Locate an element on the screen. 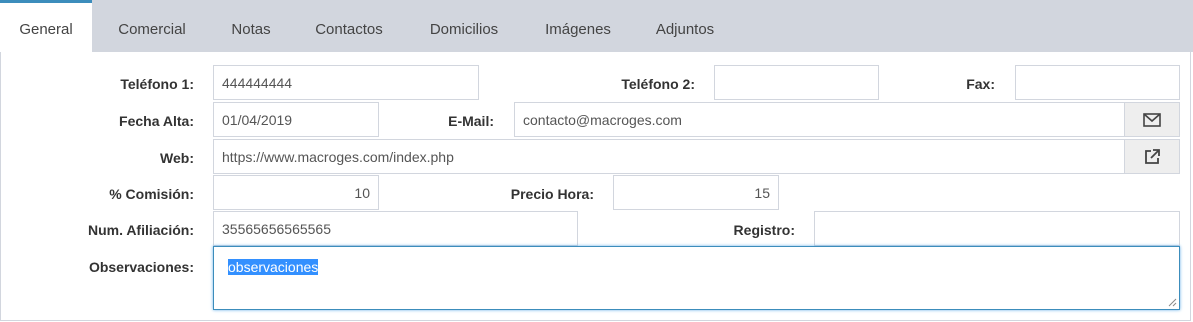 Image resolution: width=1193 pixels, height=322 pixels. tab-comercial: Comercial is located at coordinates (152, 26).